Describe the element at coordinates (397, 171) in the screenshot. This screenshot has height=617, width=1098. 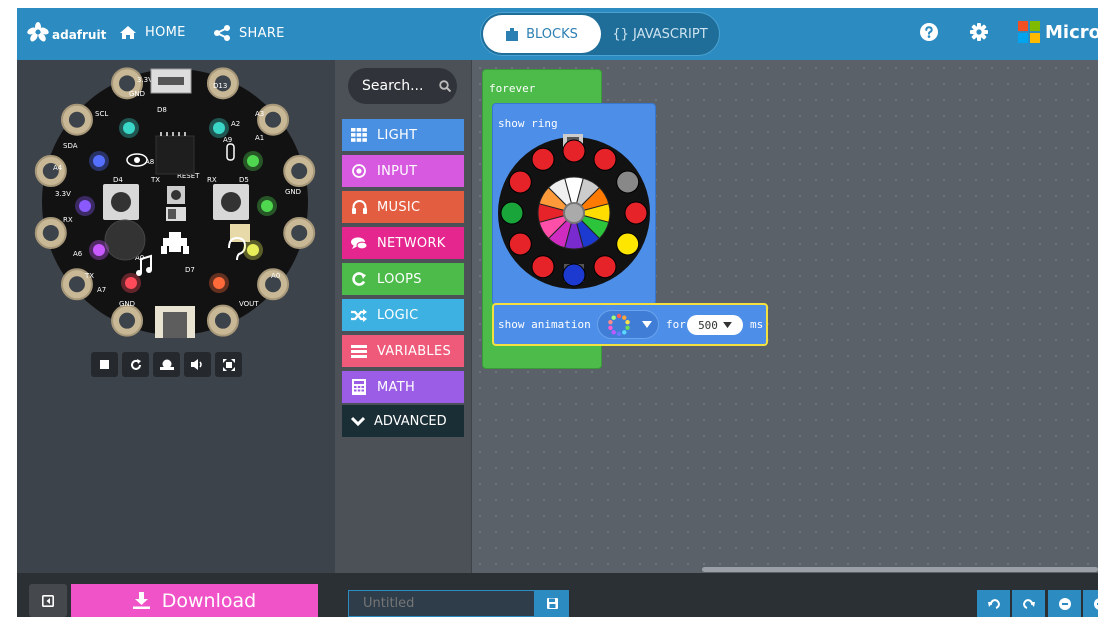
I see `category-label: INPUT` at that location.